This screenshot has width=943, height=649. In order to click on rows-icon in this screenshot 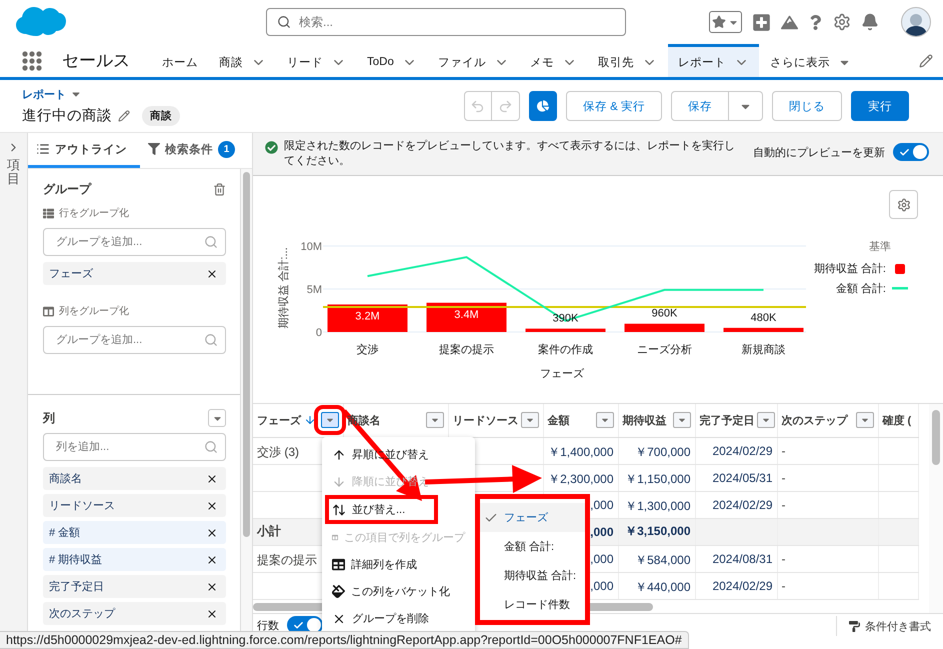, I will do `click(48, 213)`.